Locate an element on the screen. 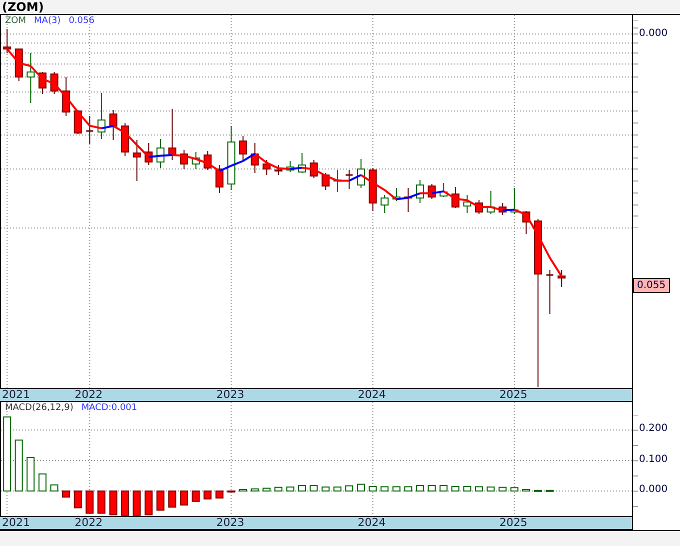 The image size is (680, 546). year-label: 2022 is located at coordinates (88, 522).